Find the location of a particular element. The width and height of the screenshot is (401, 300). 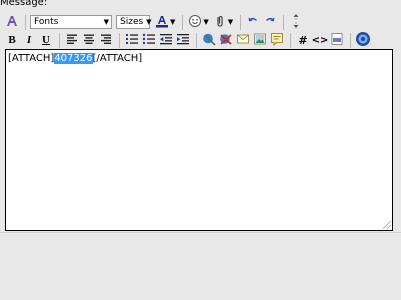

align-left-icon is located at coordinates (72, 40).